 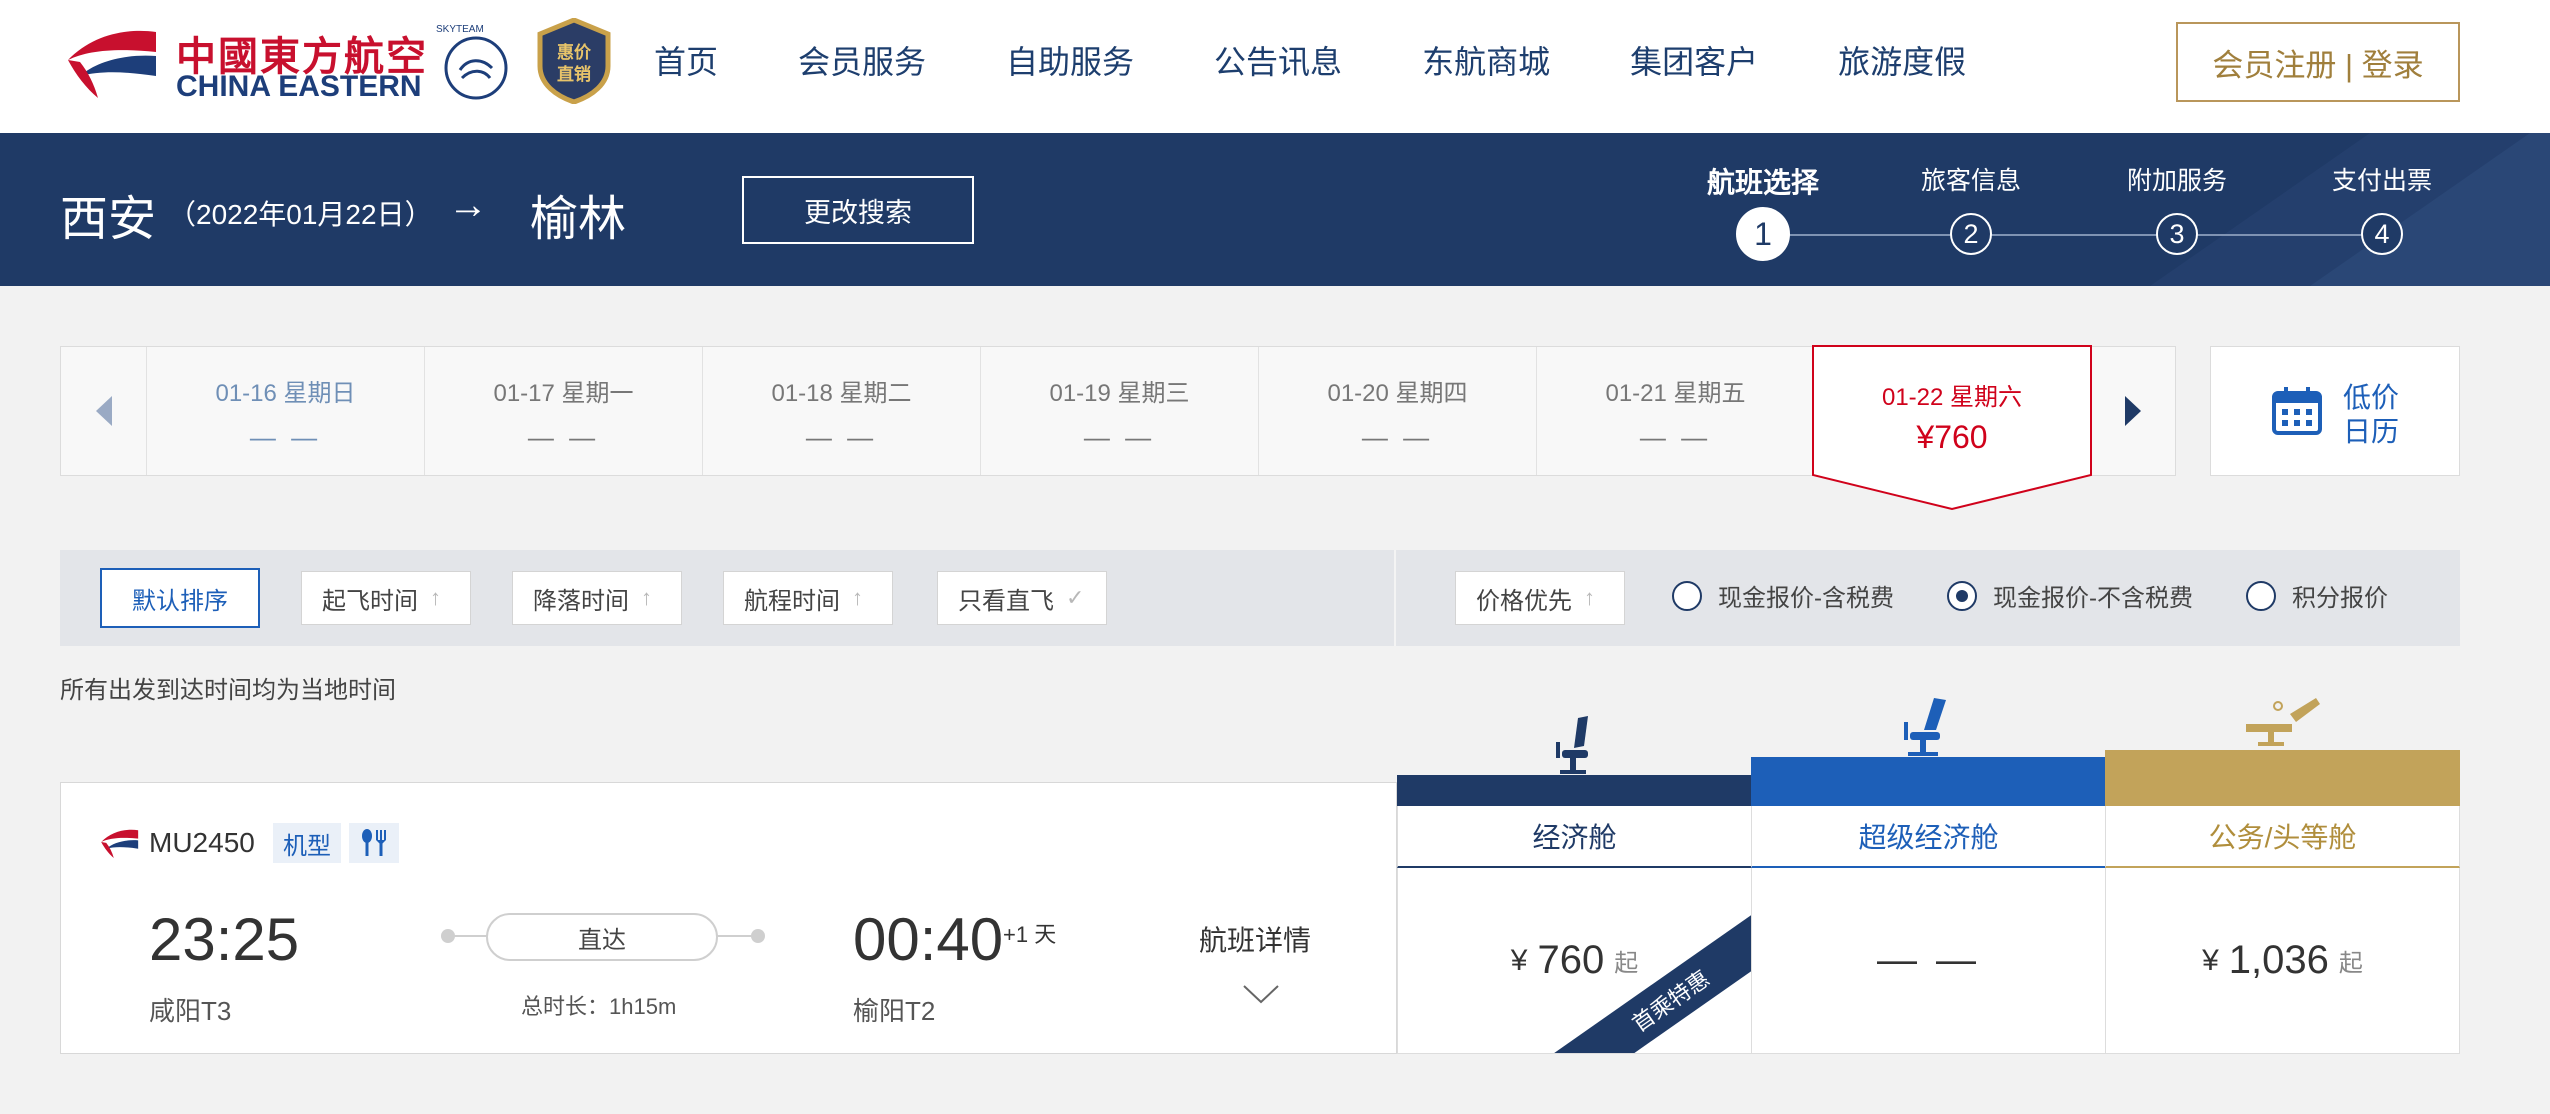 I want to click on currency-symbol: ¥, so click(x=2210, y=960).